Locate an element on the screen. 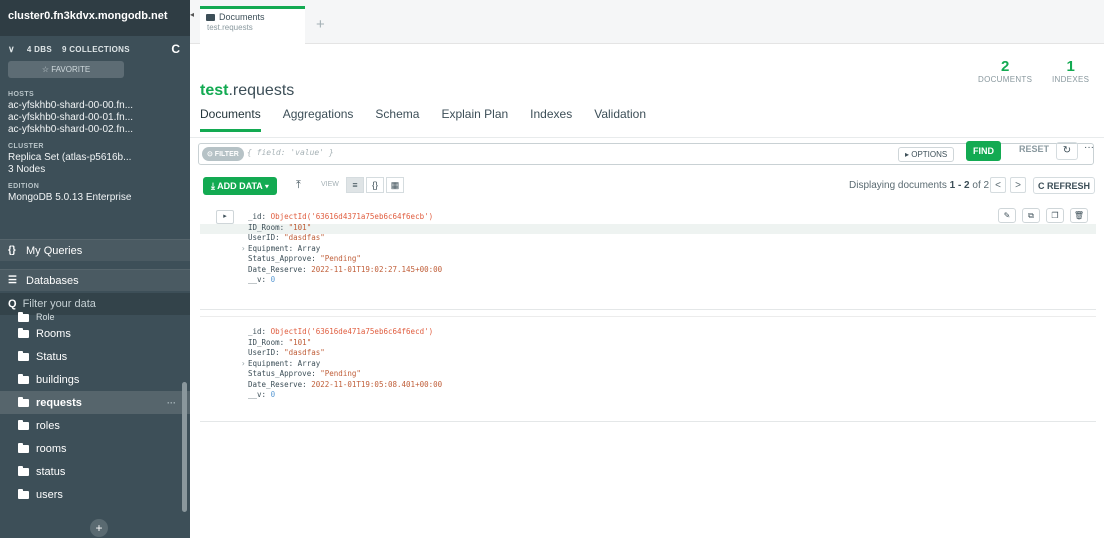 Image resolution: width=1104 pixels, height=538 pixels. more-icon: ··· is located at coordinates (171, 403).